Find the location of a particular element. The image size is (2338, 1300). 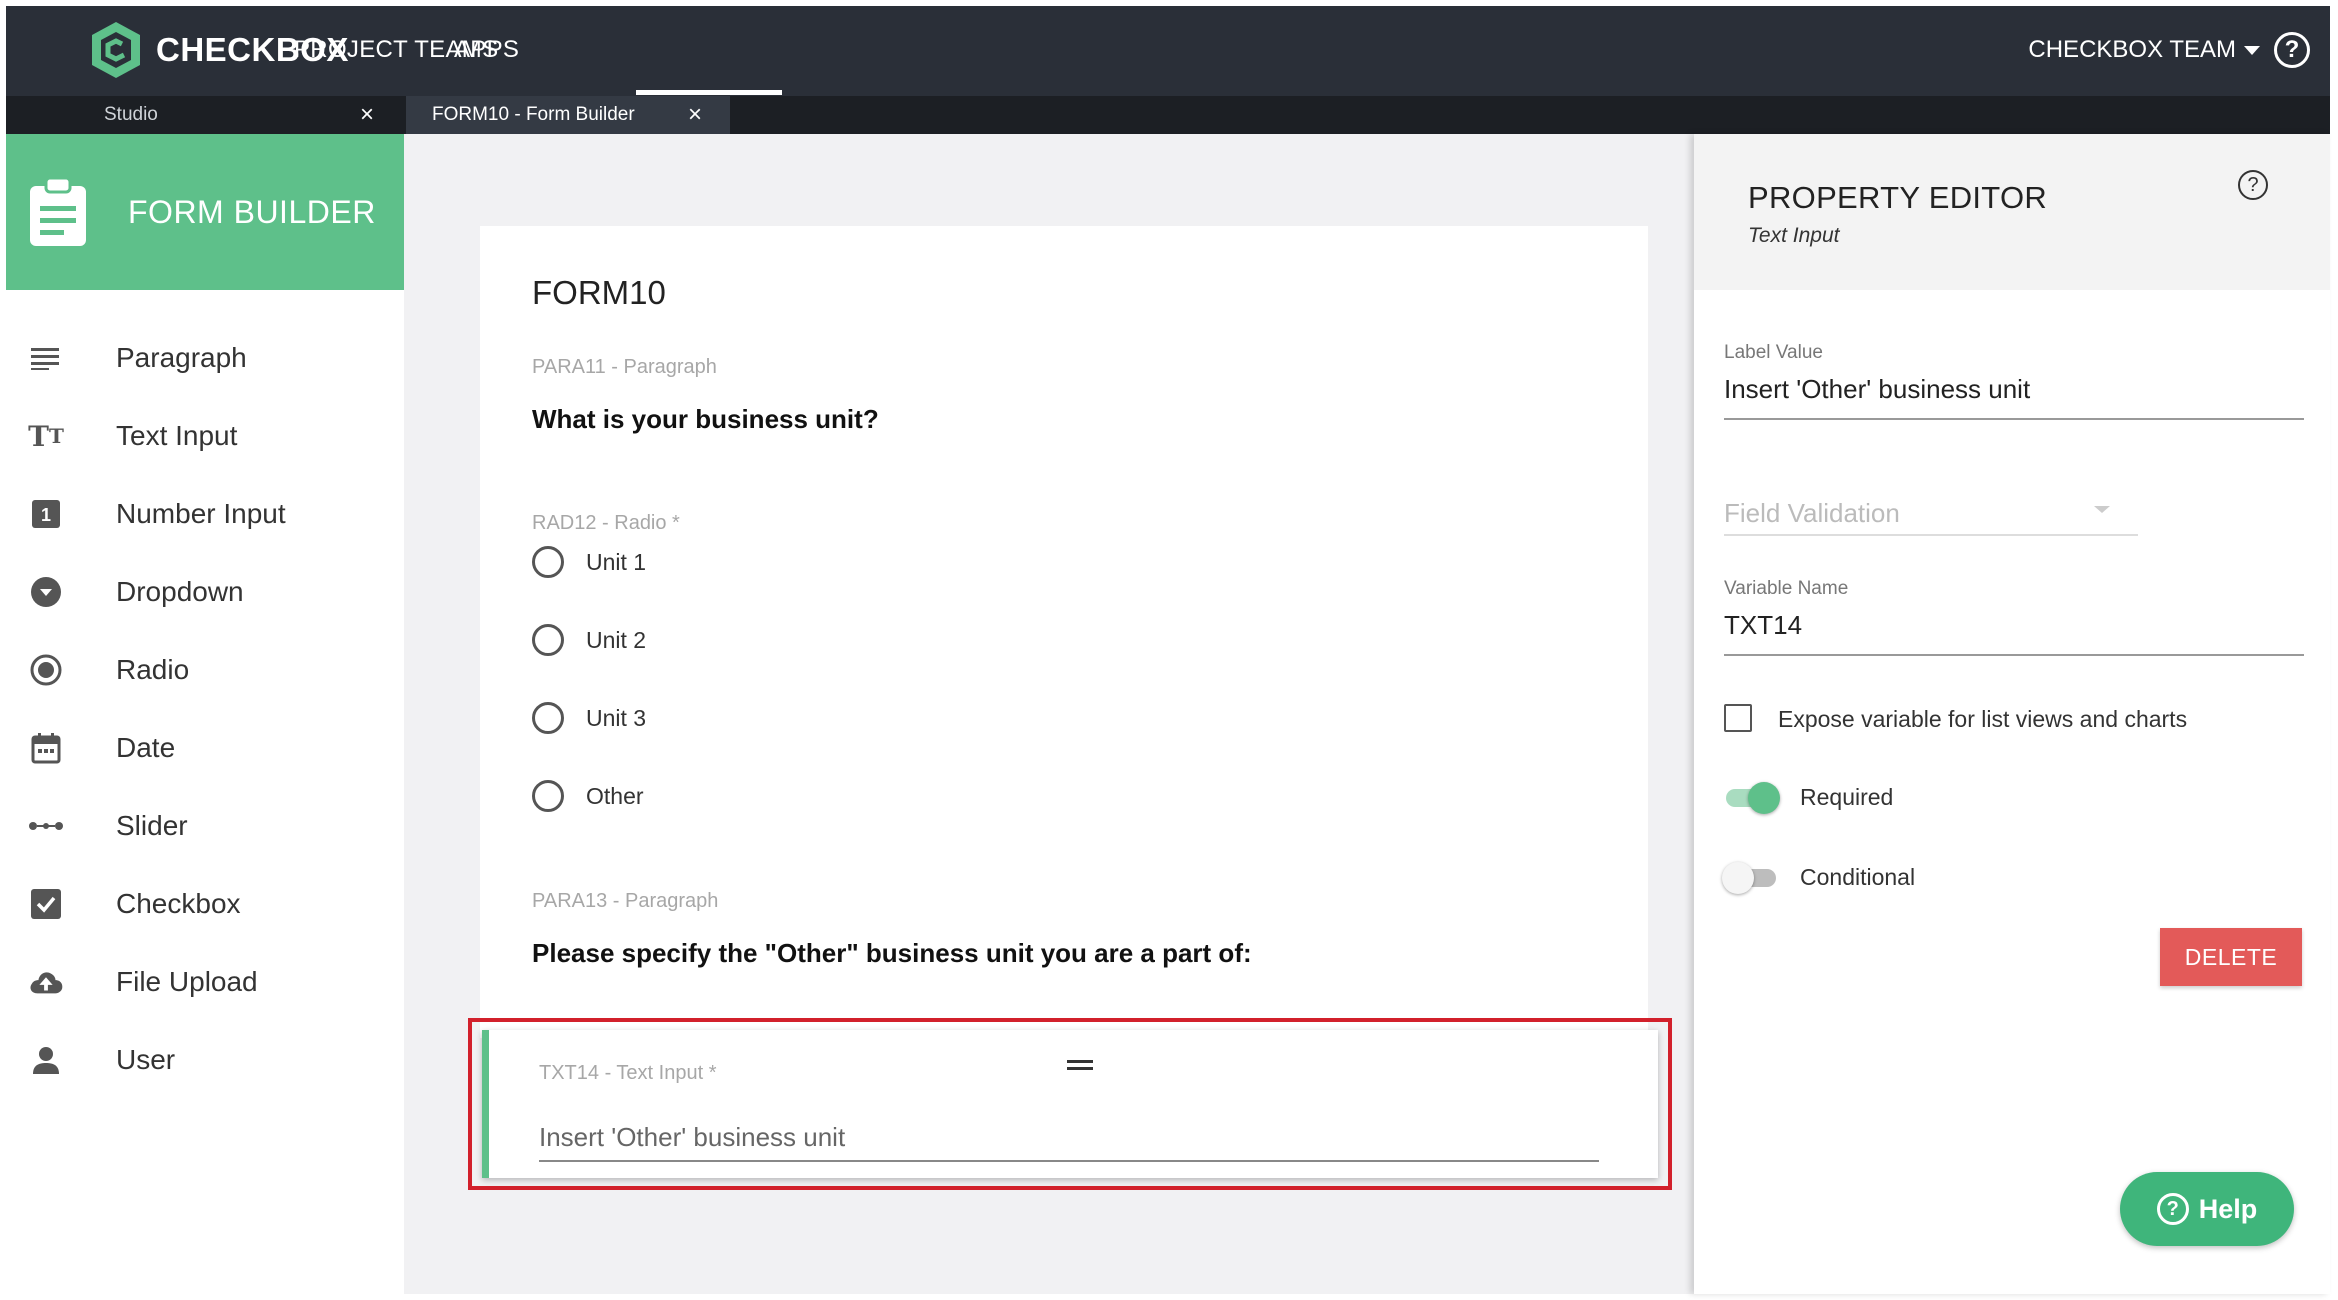

sidebar-header: FORM BUILDER is located at coordinates (205, 212).